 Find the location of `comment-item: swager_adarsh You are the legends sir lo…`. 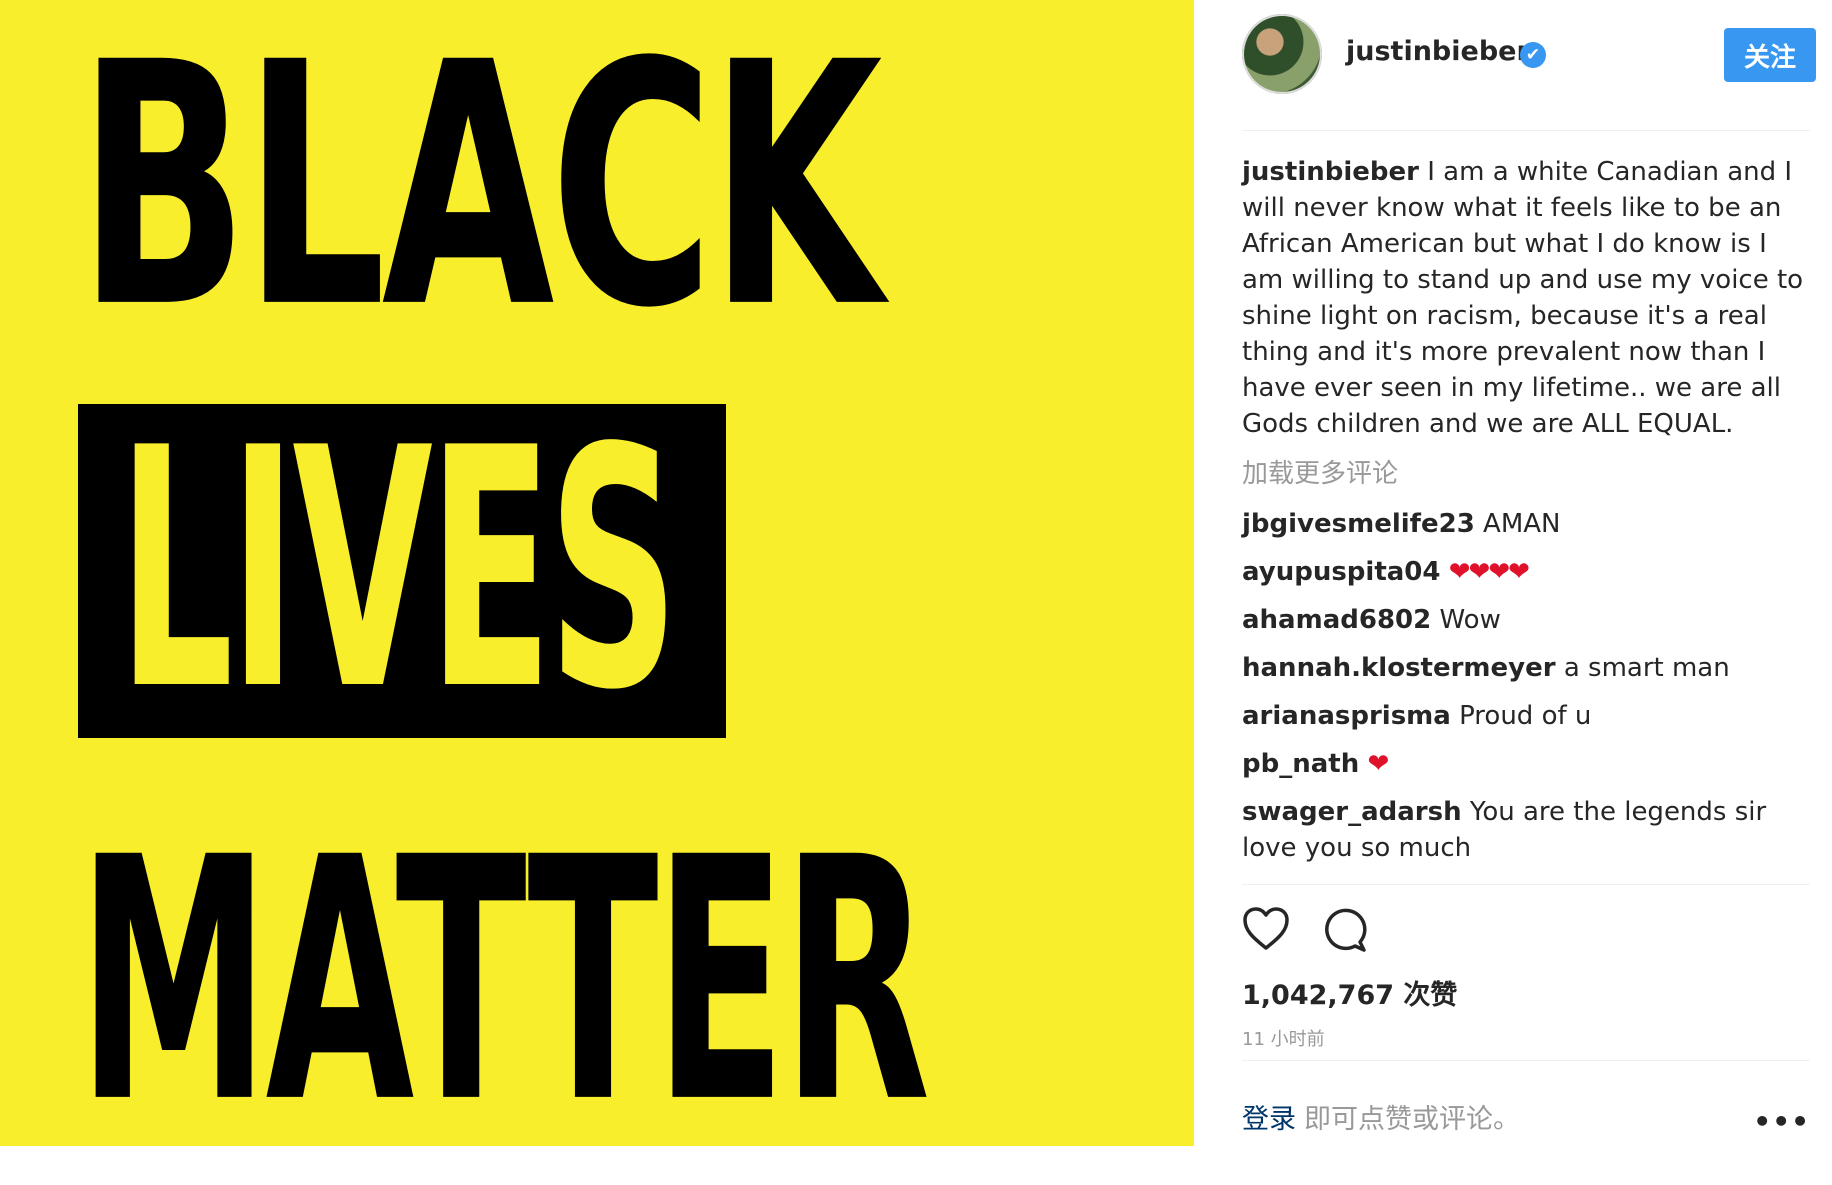

comment-item: swager_adarsh You are the legends sir lo… is located at coordinates (1526, 830).